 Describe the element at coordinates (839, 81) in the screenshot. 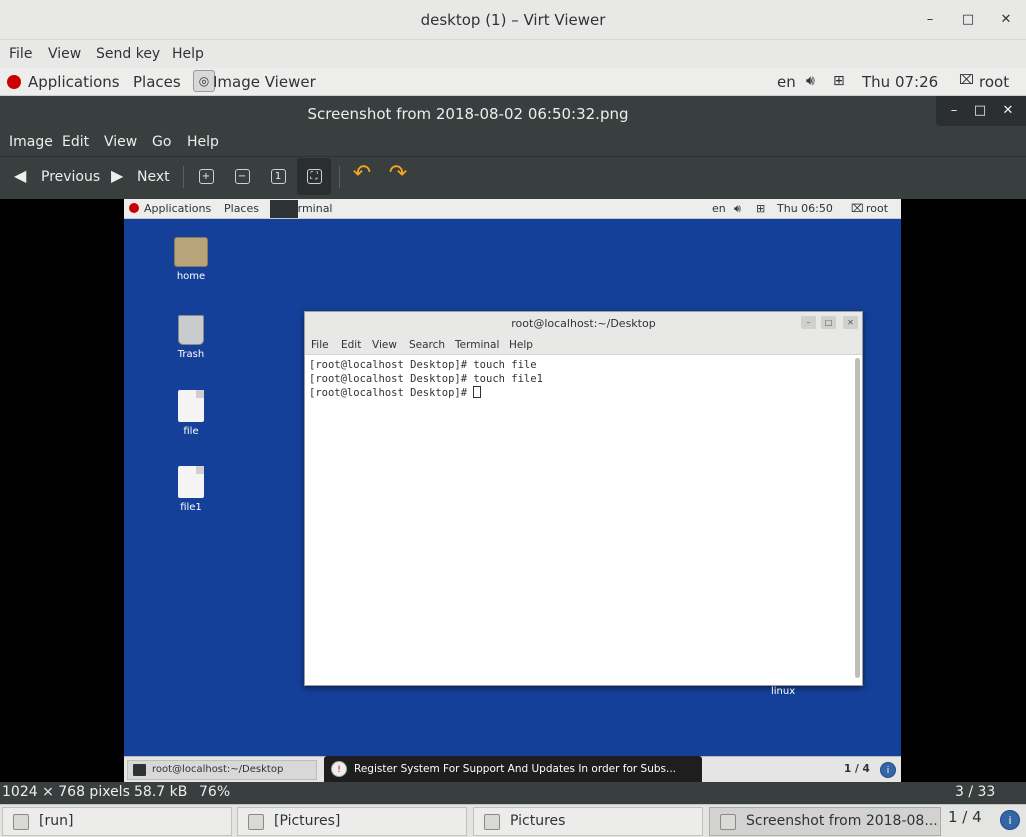

I see `network-icon: ⊞` at that location.